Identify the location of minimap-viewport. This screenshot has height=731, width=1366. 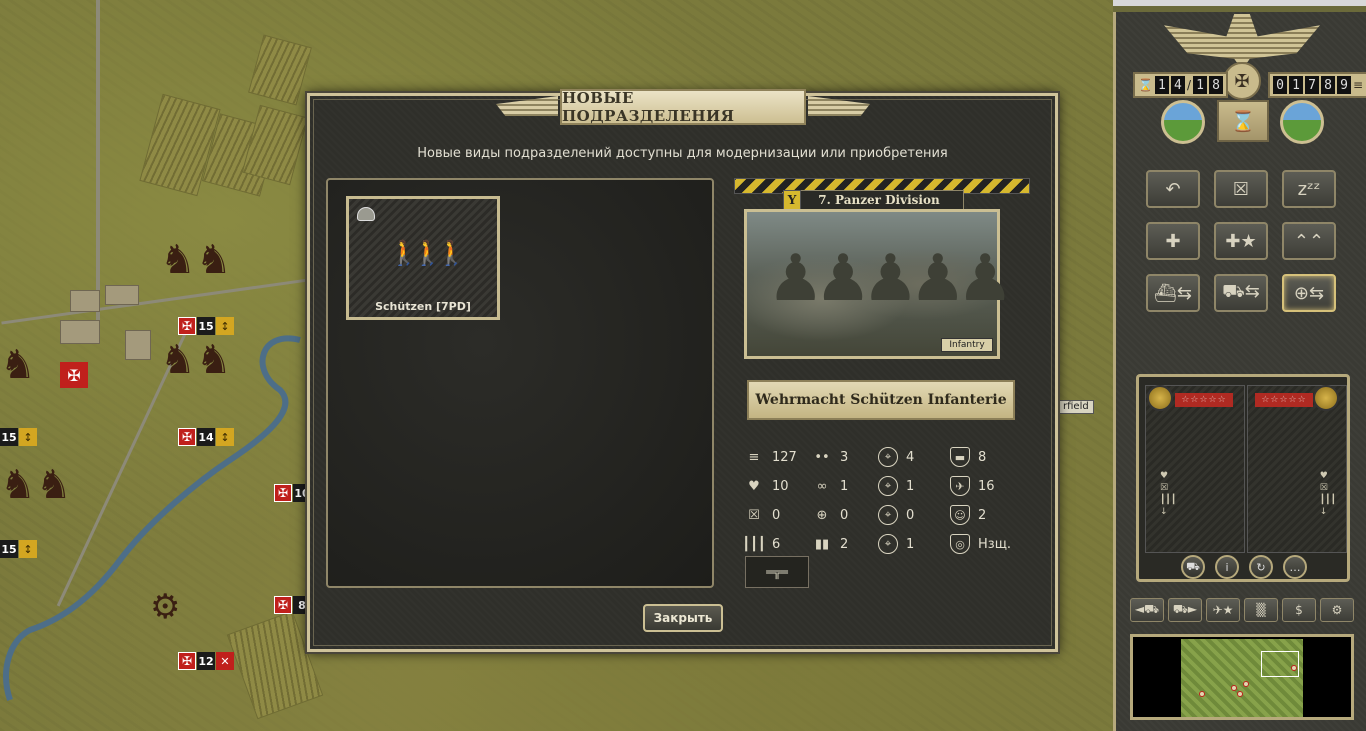
(1280, 664).